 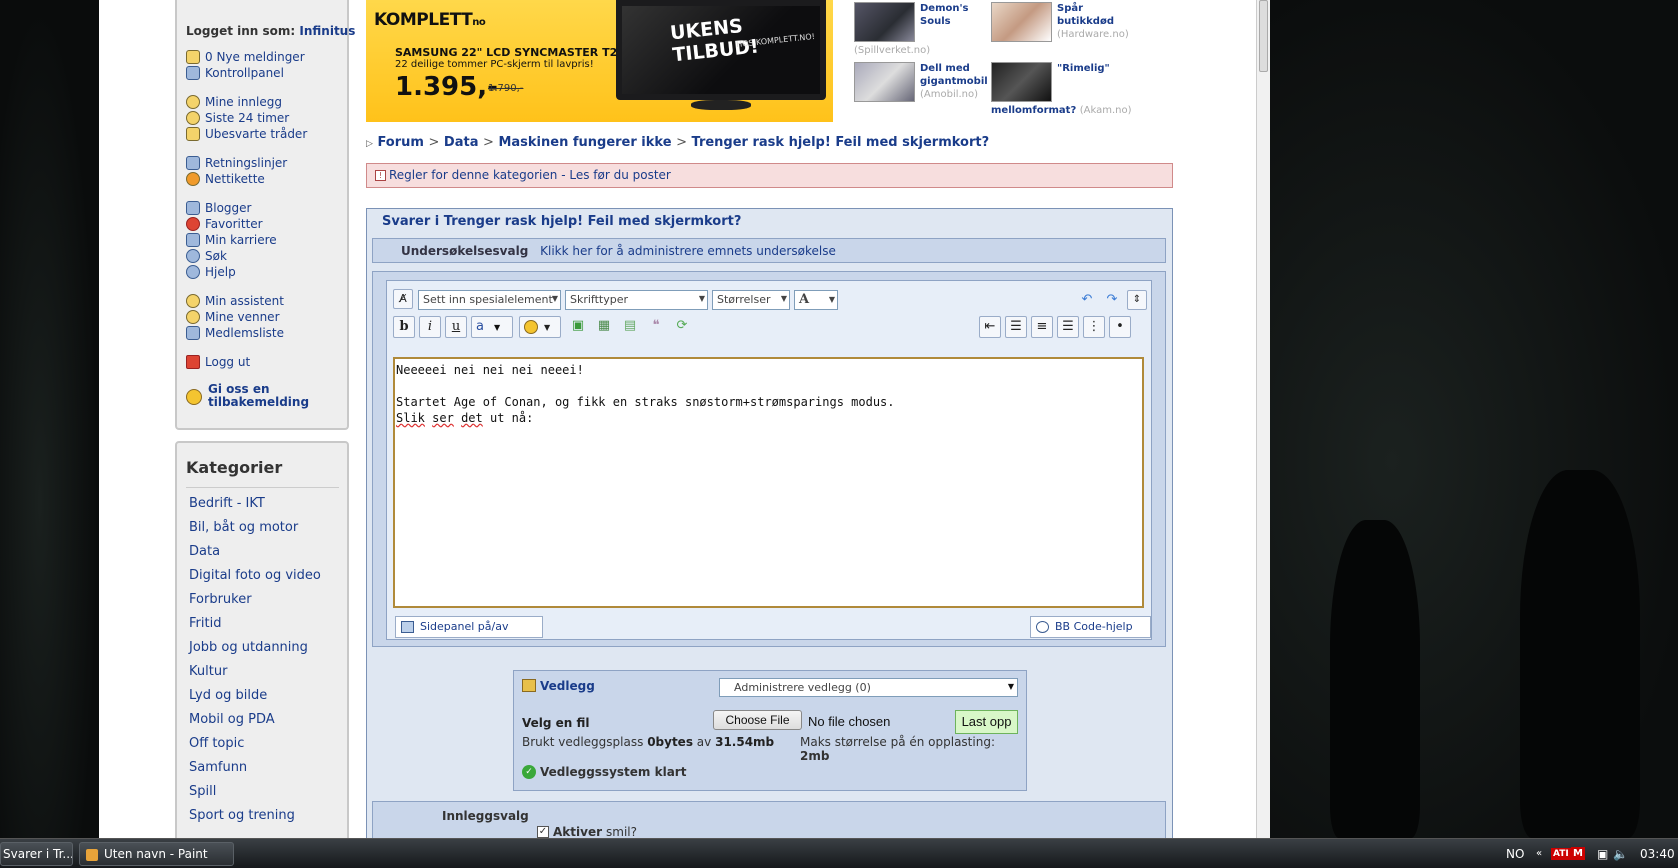 I want to click on sidebar-item-unanswered: Ubesvarte tråder, so click(x=246, y=134).